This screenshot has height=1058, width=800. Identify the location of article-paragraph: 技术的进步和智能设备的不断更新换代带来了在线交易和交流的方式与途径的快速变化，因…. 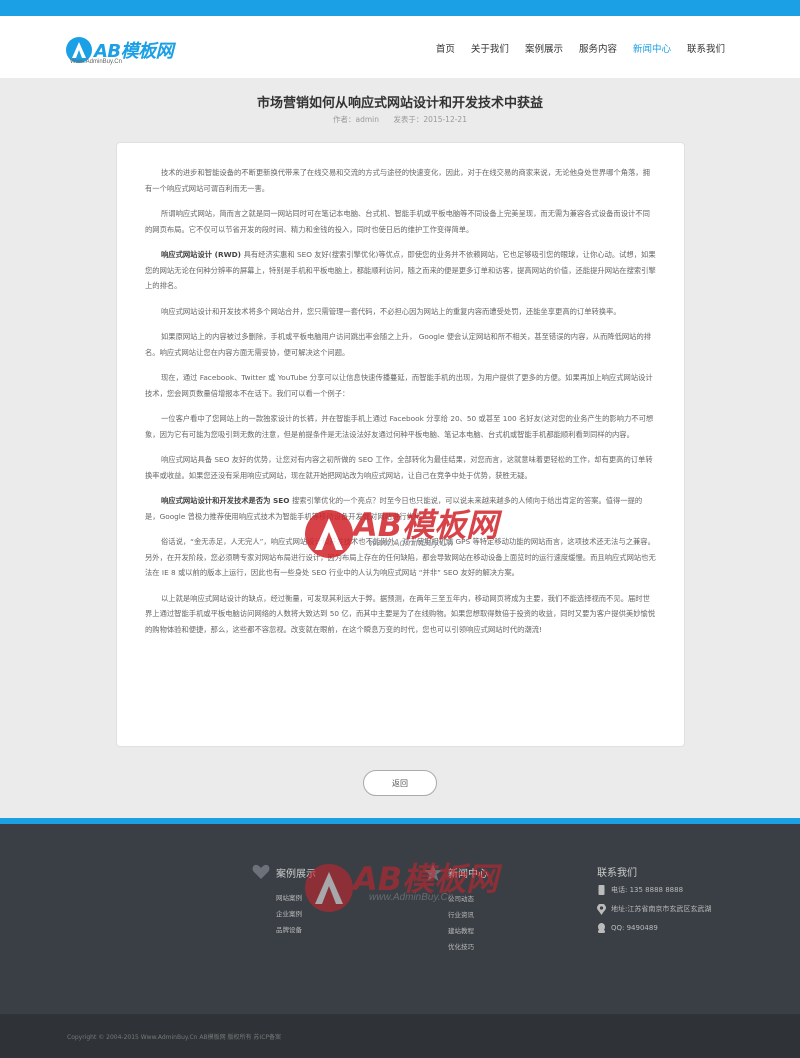
(397, 180).